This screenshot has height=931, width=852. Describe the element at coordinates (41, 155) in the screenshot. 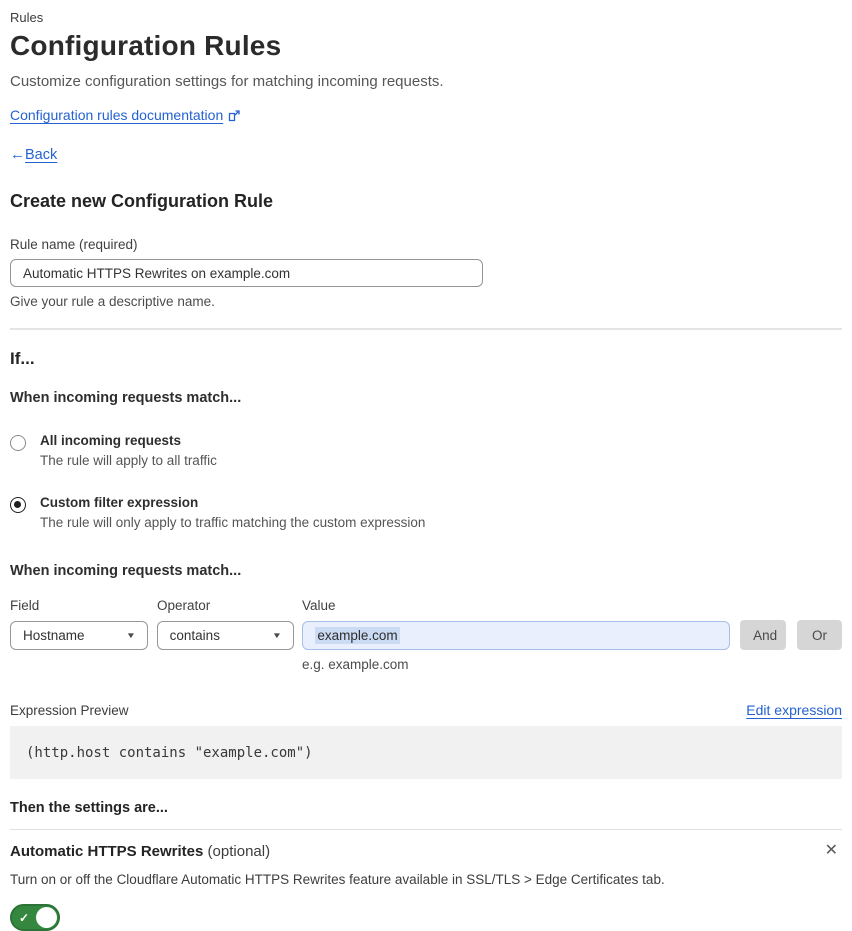

I see `back-link-label: Back` at that location.